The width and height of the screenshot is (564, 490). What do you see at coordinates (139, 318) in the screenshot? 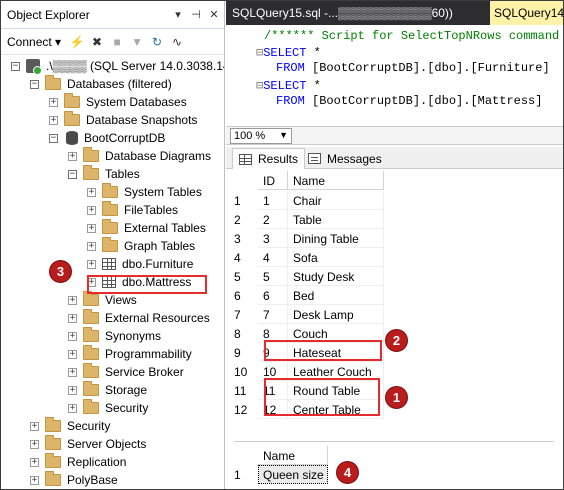
I see `tree-item: + External Resources` at bounding box center [139, 318].